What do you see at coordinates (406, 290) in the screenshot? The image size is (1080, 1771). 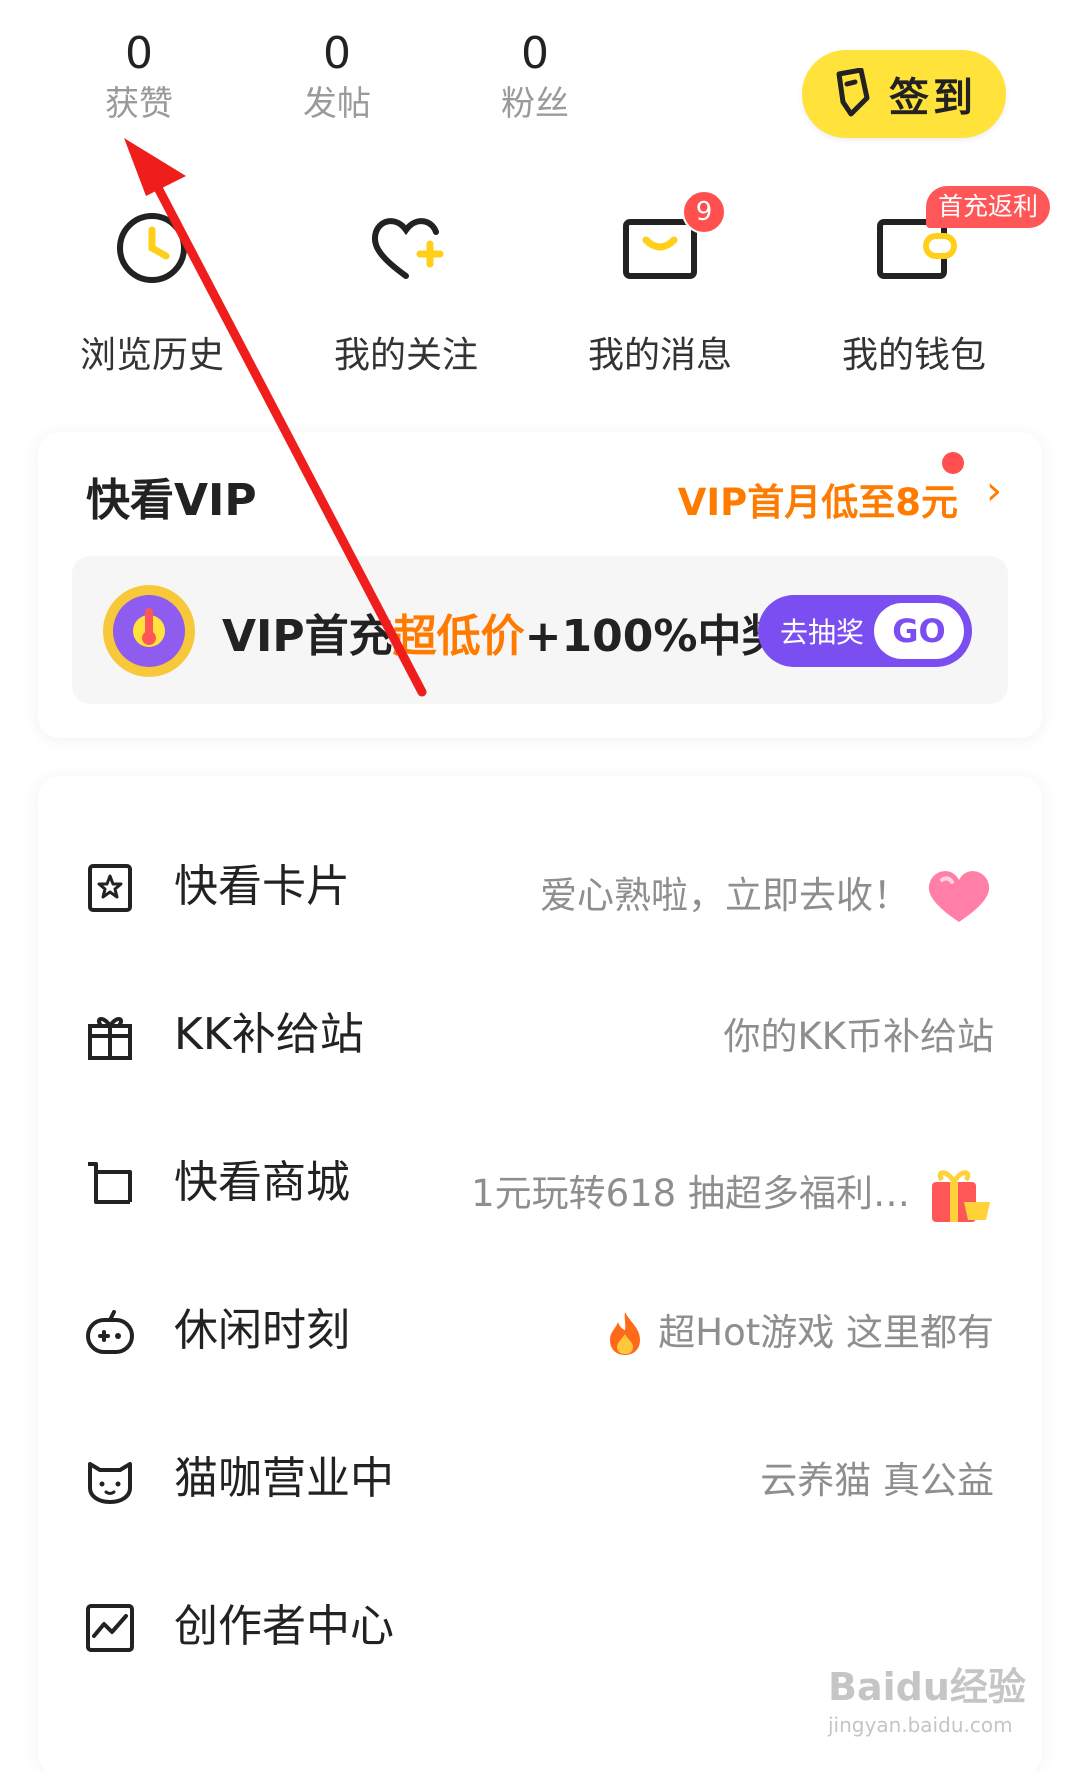 I see `quick-entry-follow: 我的关注` at bounding box center [406, 290].